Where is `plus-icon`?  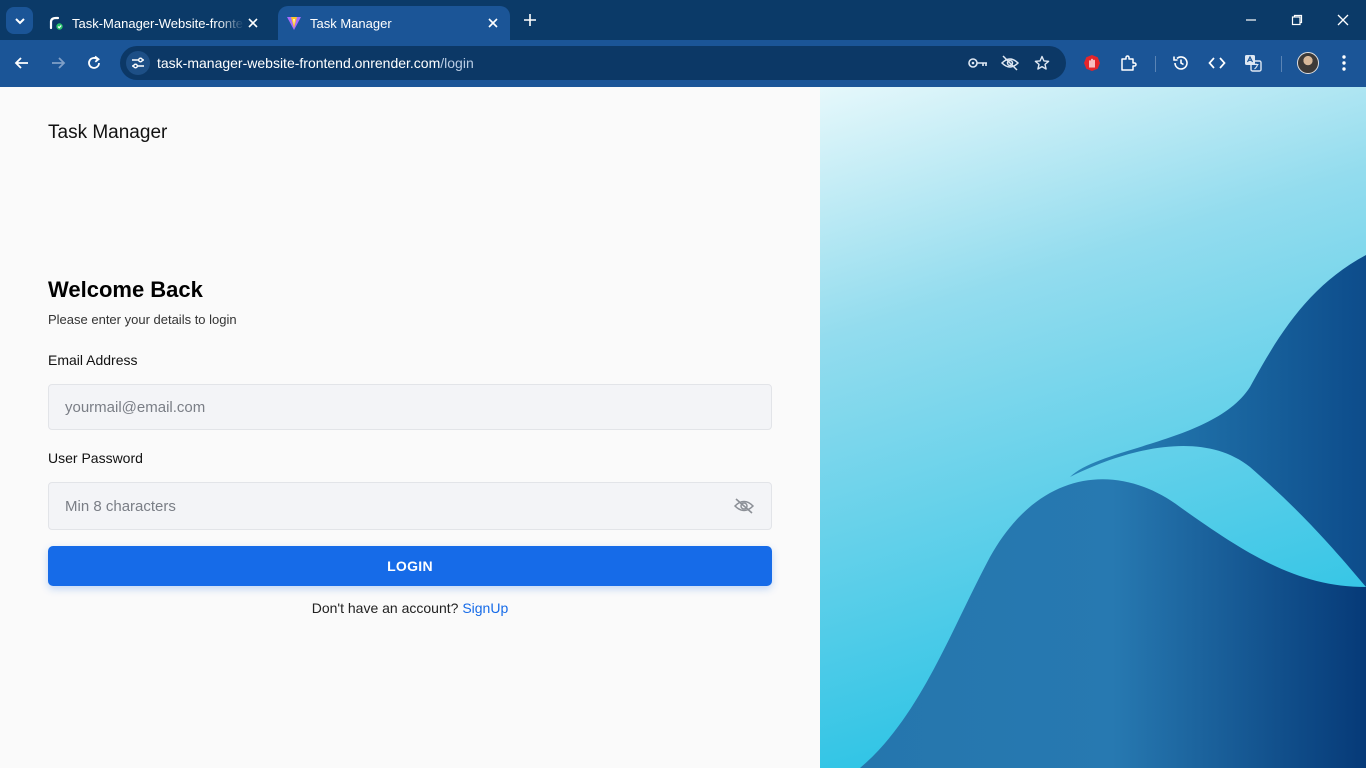
plus-icon is located at coordinates (530, 20).